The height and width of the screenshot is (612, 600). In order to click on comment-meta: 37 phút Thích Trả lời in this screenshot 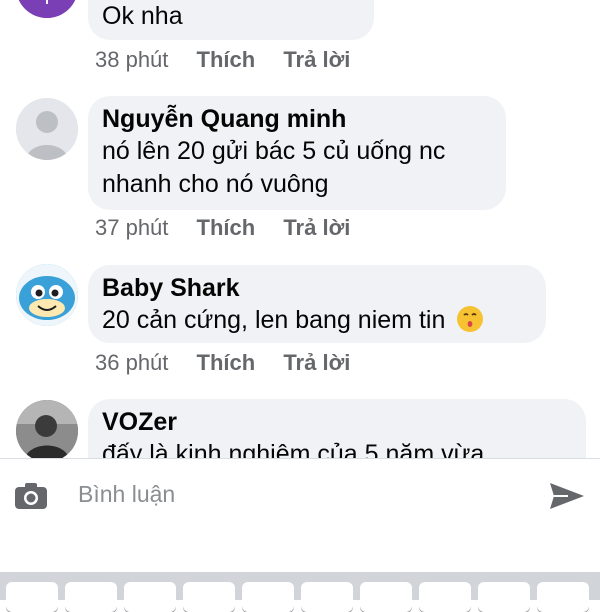, I will do `click(233, 228)`.